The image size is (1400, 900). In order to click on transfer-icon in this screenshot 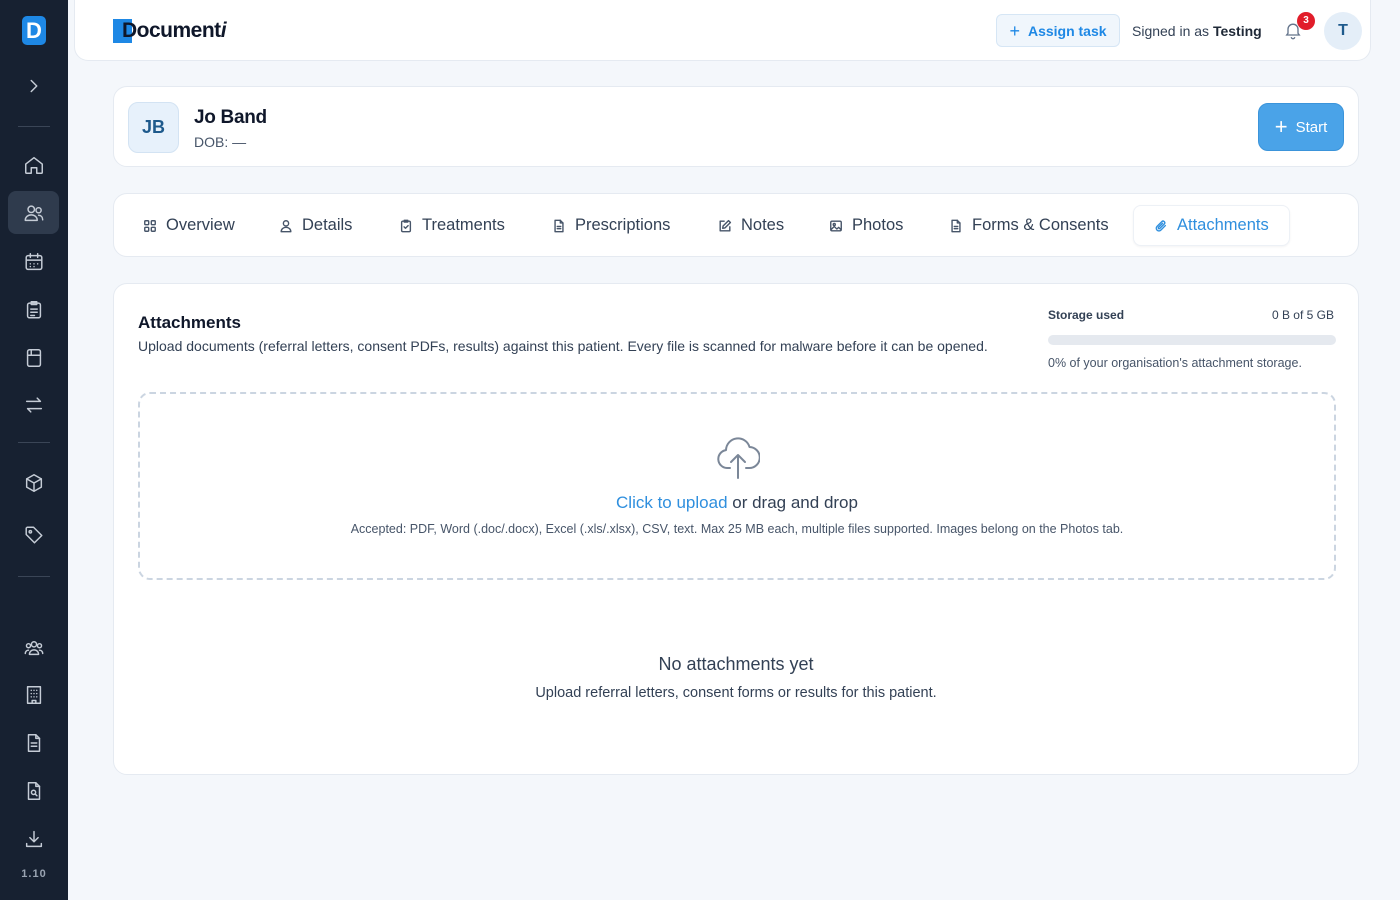, I will do `click(33, 404)`.